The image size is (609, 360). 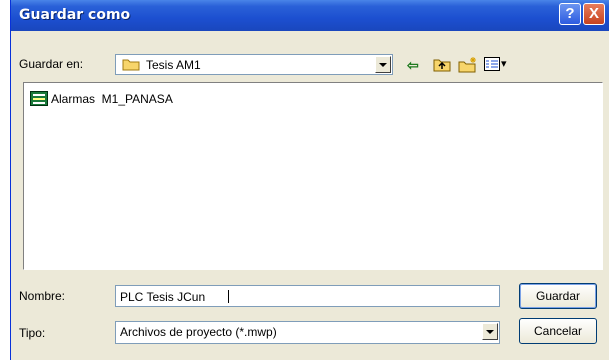 I want to click on title-bar: Guardar como ? X, so click(x=310, y=15).